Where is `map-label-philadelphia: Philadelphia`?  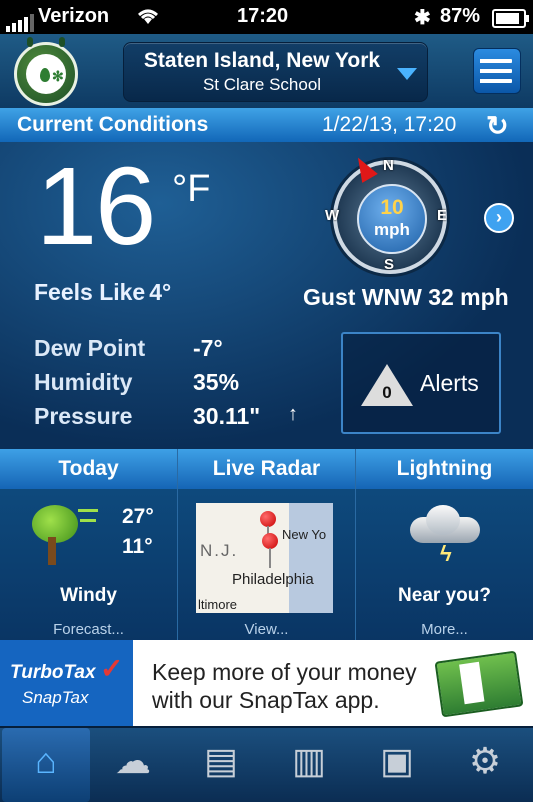
map-label-philadelphia: Philadelphia is located at coordinates (273, 579).